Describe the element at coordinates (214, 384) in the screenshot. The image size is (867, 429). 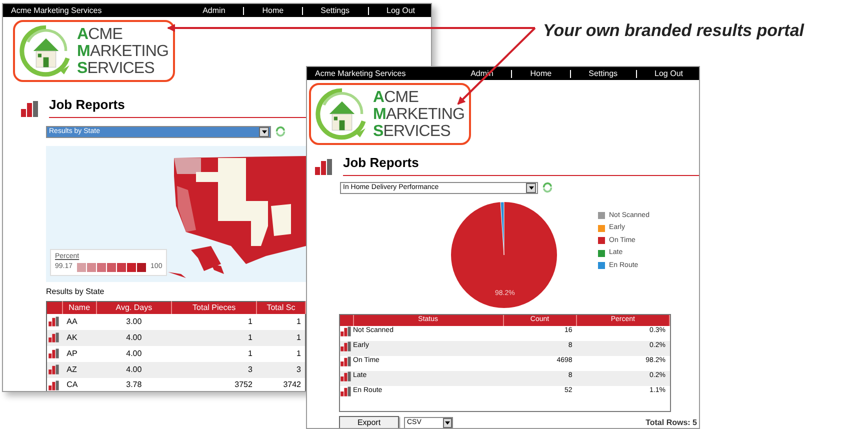
I see `table-cell: 3752` at that location.